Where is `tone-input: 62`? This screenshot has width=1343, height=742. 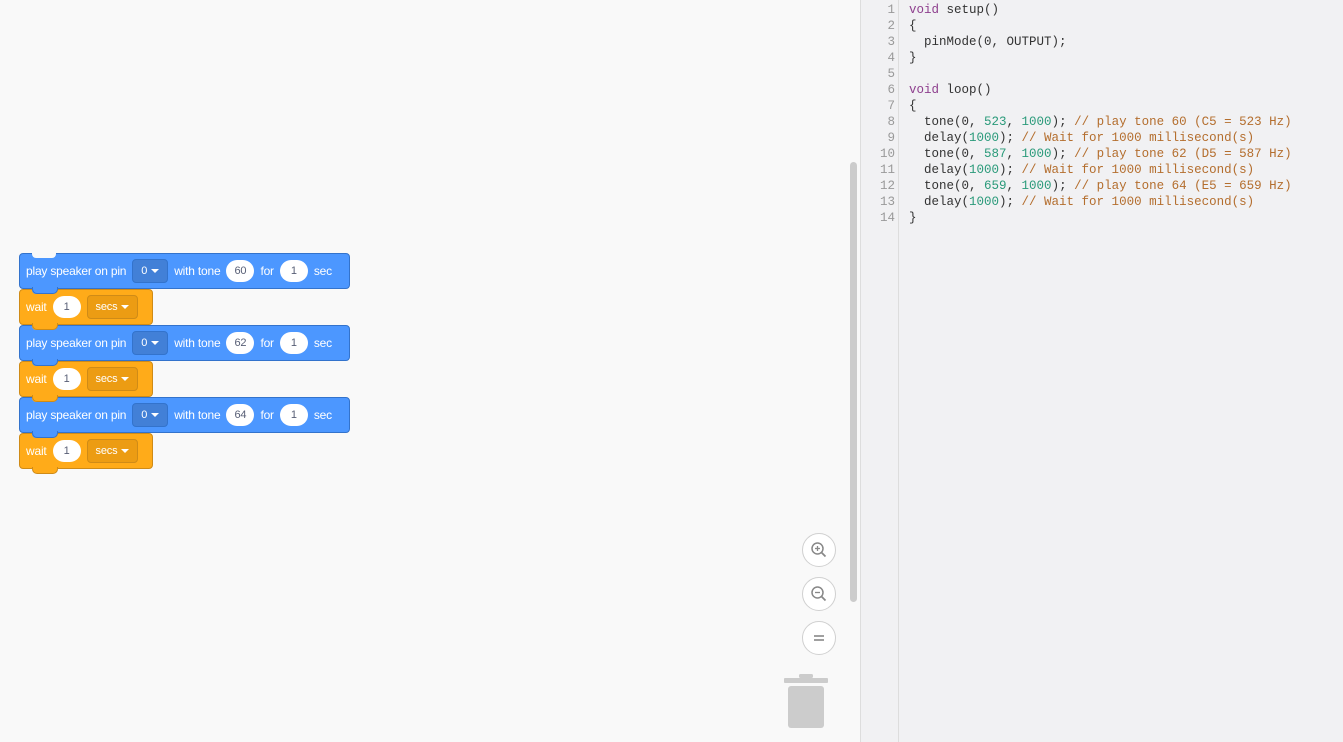
tone-input: 62 is located at coordinates (240, 343).